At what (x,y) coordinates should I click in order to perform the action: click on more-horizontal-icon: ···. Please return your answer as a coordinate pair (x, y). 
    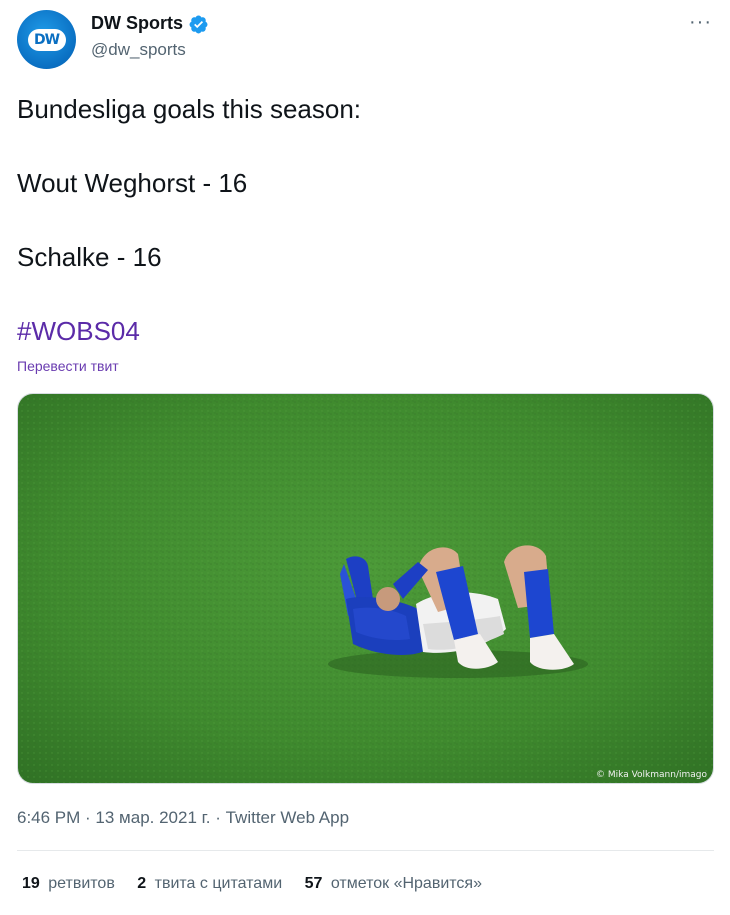
    Looking at the image, I should click on (700, 22).